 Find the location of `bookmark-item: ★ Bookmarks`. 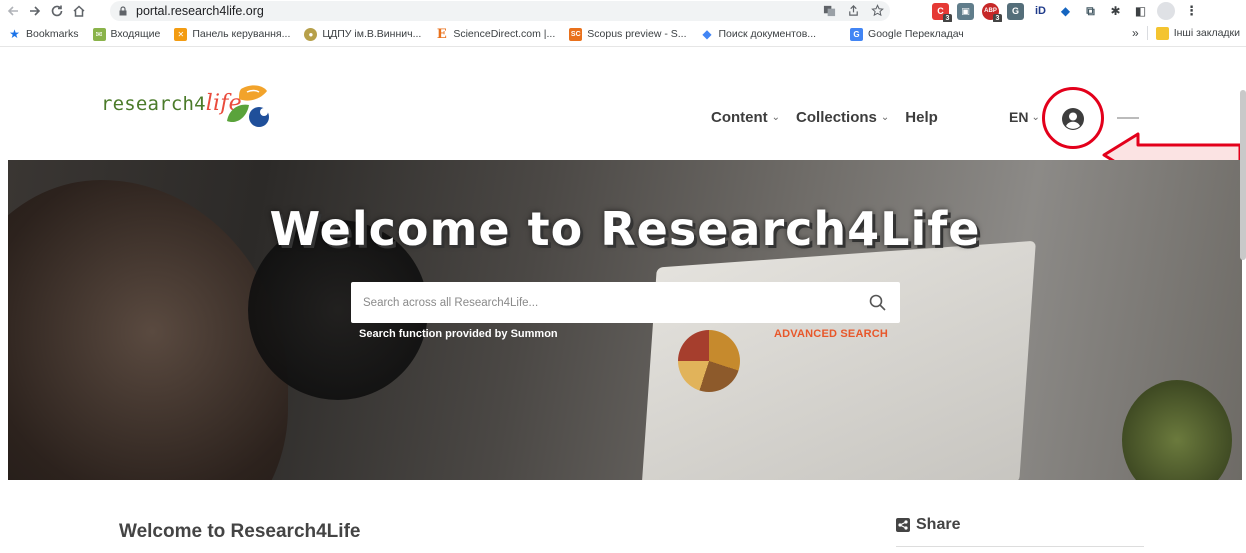

bookmark-item: ★ Bookmarks is located at coordinates (43, 34).